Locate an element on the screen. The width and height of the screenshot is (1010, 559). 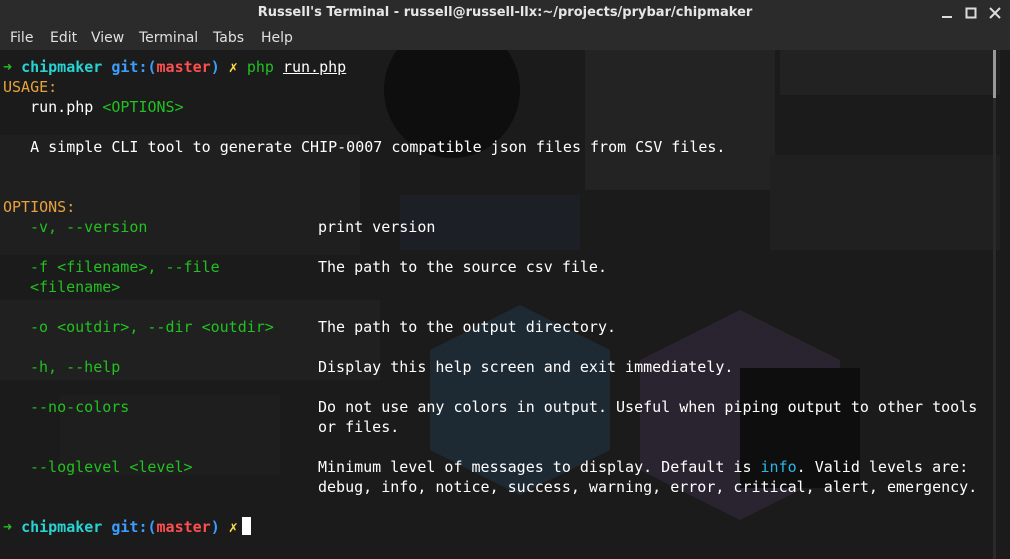
close-icon is located at coordinates (995, 13).